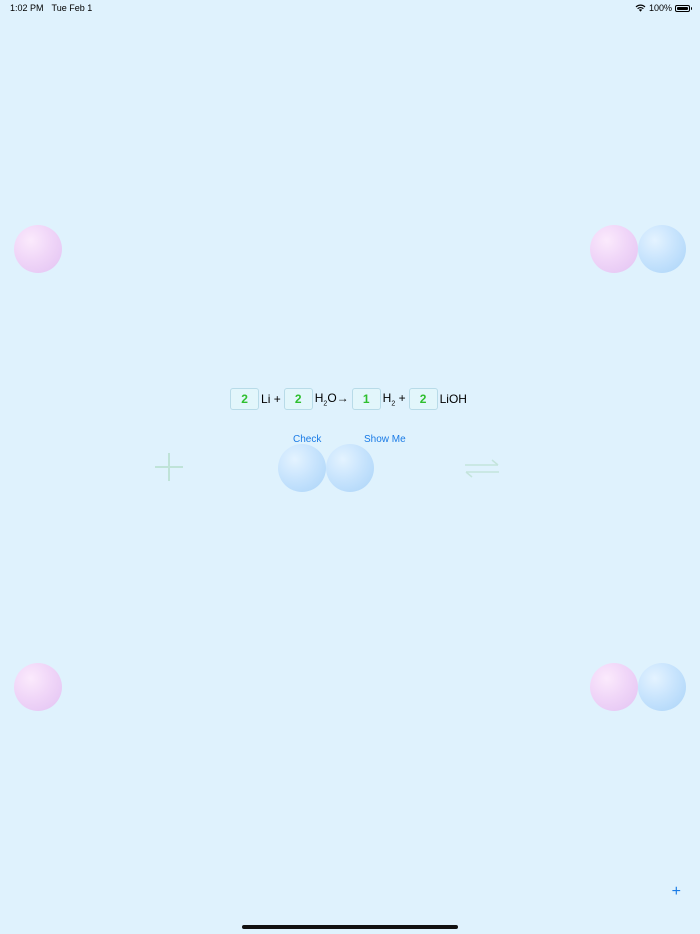 This screenshot has width=700, height=934. Describe the element at coordinates (38, 687) in the screenshot. I see `lithium-atom-bottom-left` at that location.